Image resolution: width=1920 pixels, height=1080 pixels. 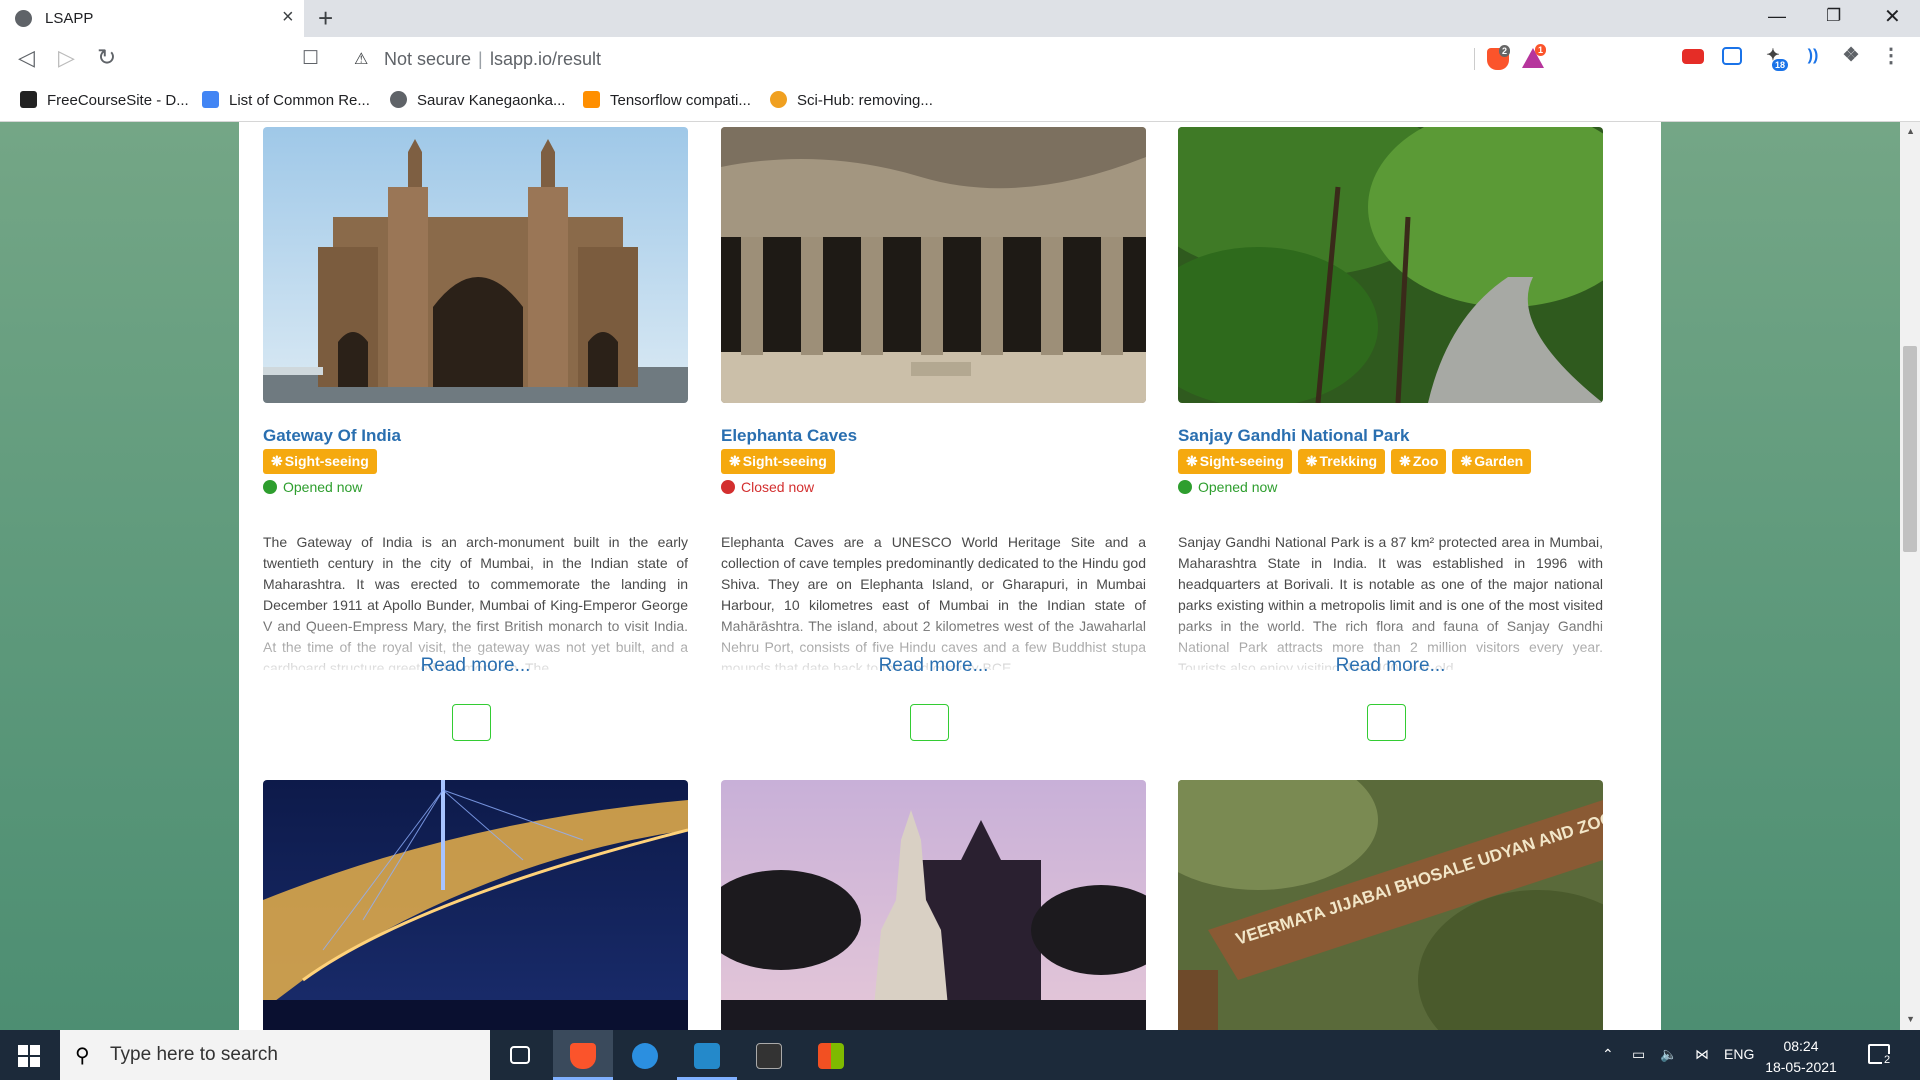 I want to click on google-docs-icon, so click(x=210, y=99).